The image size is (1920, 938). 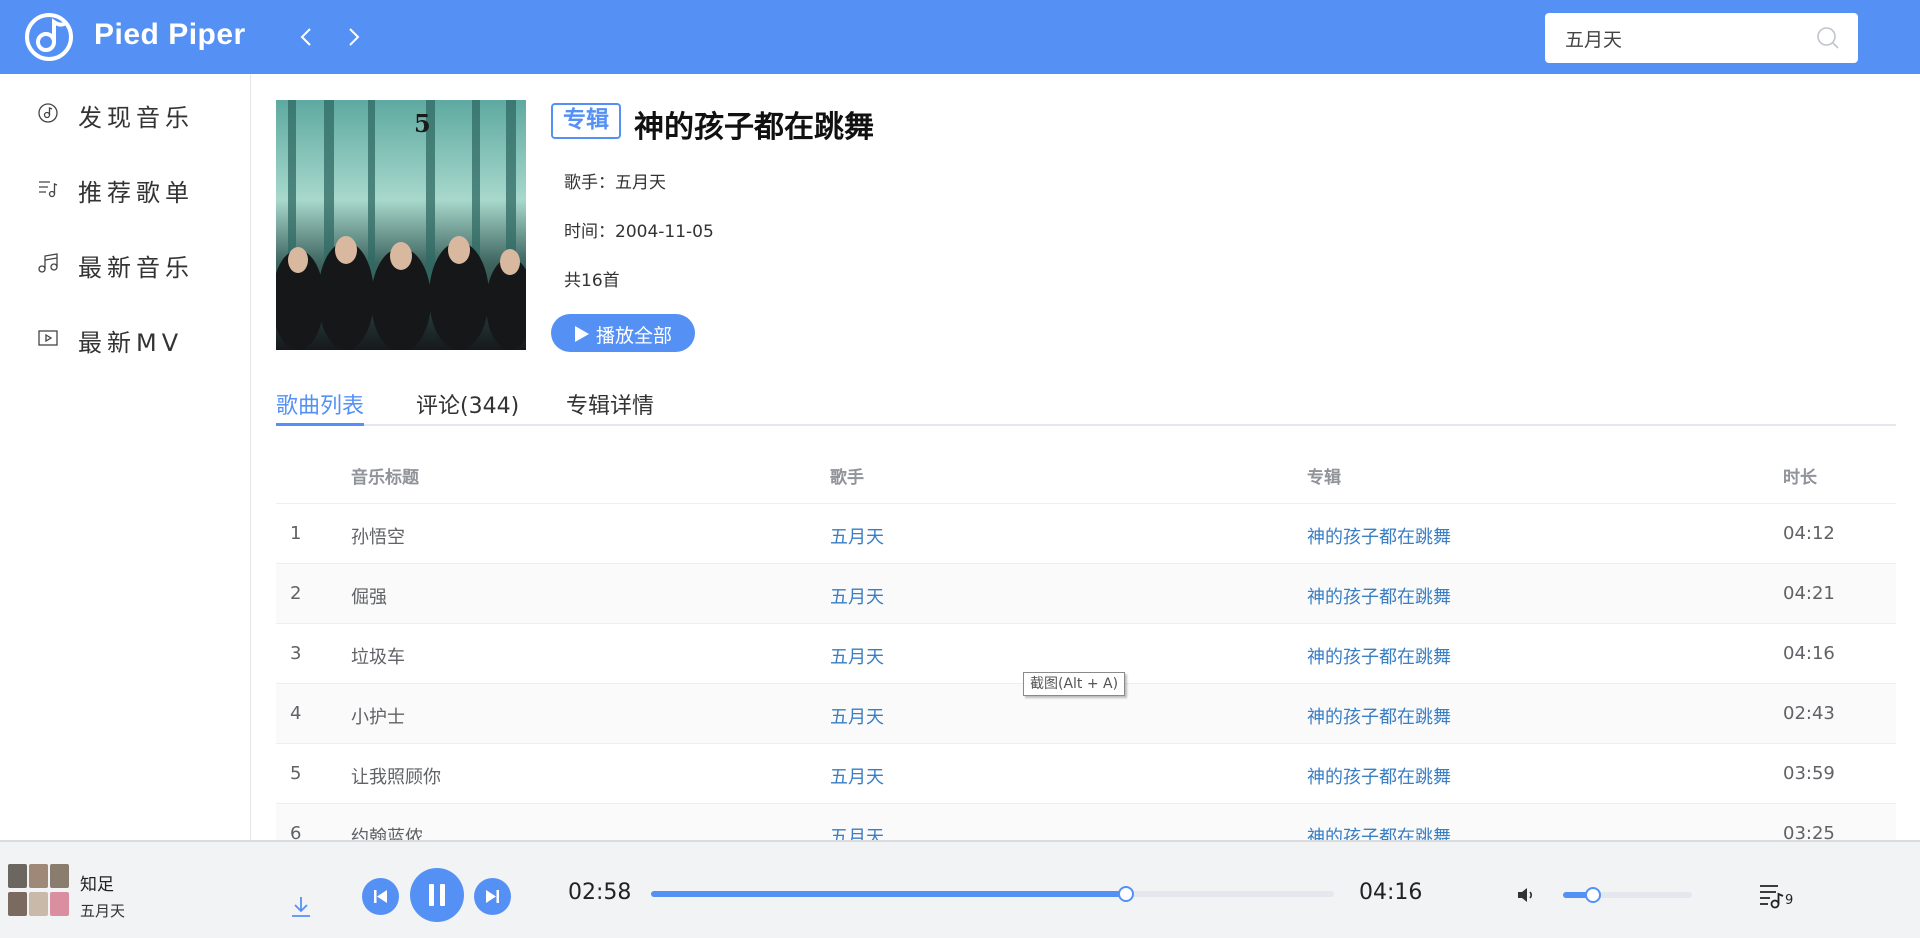 I want to click on row-duration: 03:59, so click(x=1809, y=773).